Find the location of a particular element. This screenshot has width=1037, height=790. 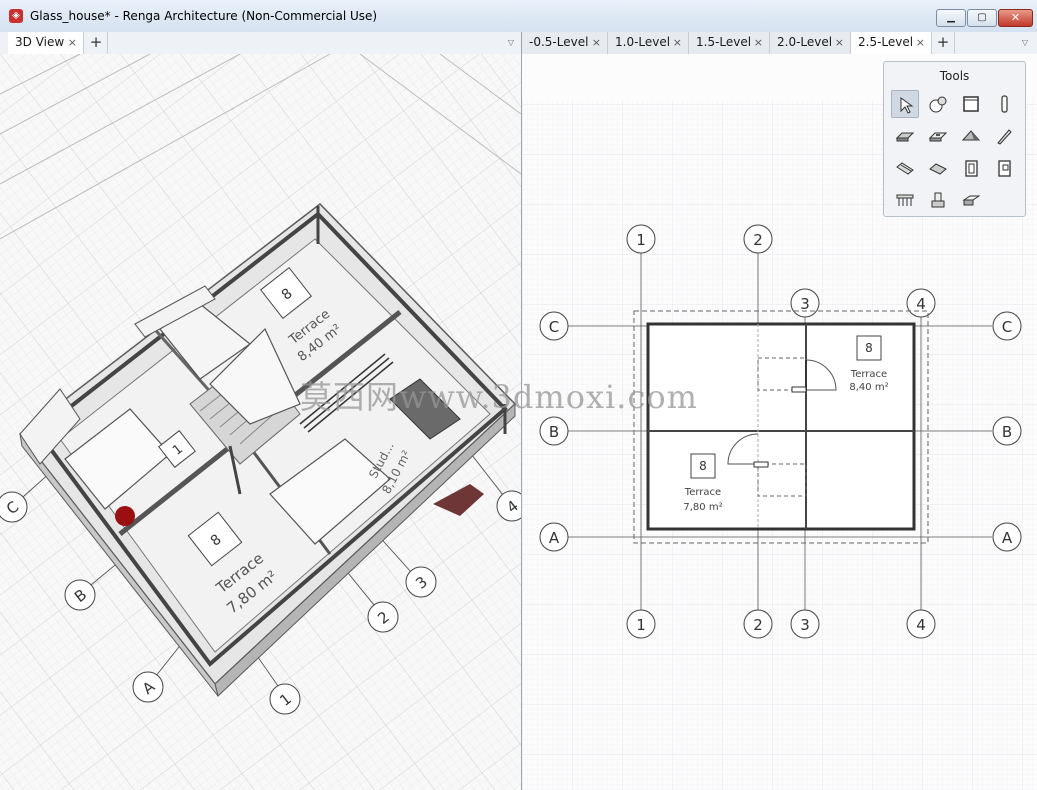

select-tool-button is located at coordinates (905, 104).